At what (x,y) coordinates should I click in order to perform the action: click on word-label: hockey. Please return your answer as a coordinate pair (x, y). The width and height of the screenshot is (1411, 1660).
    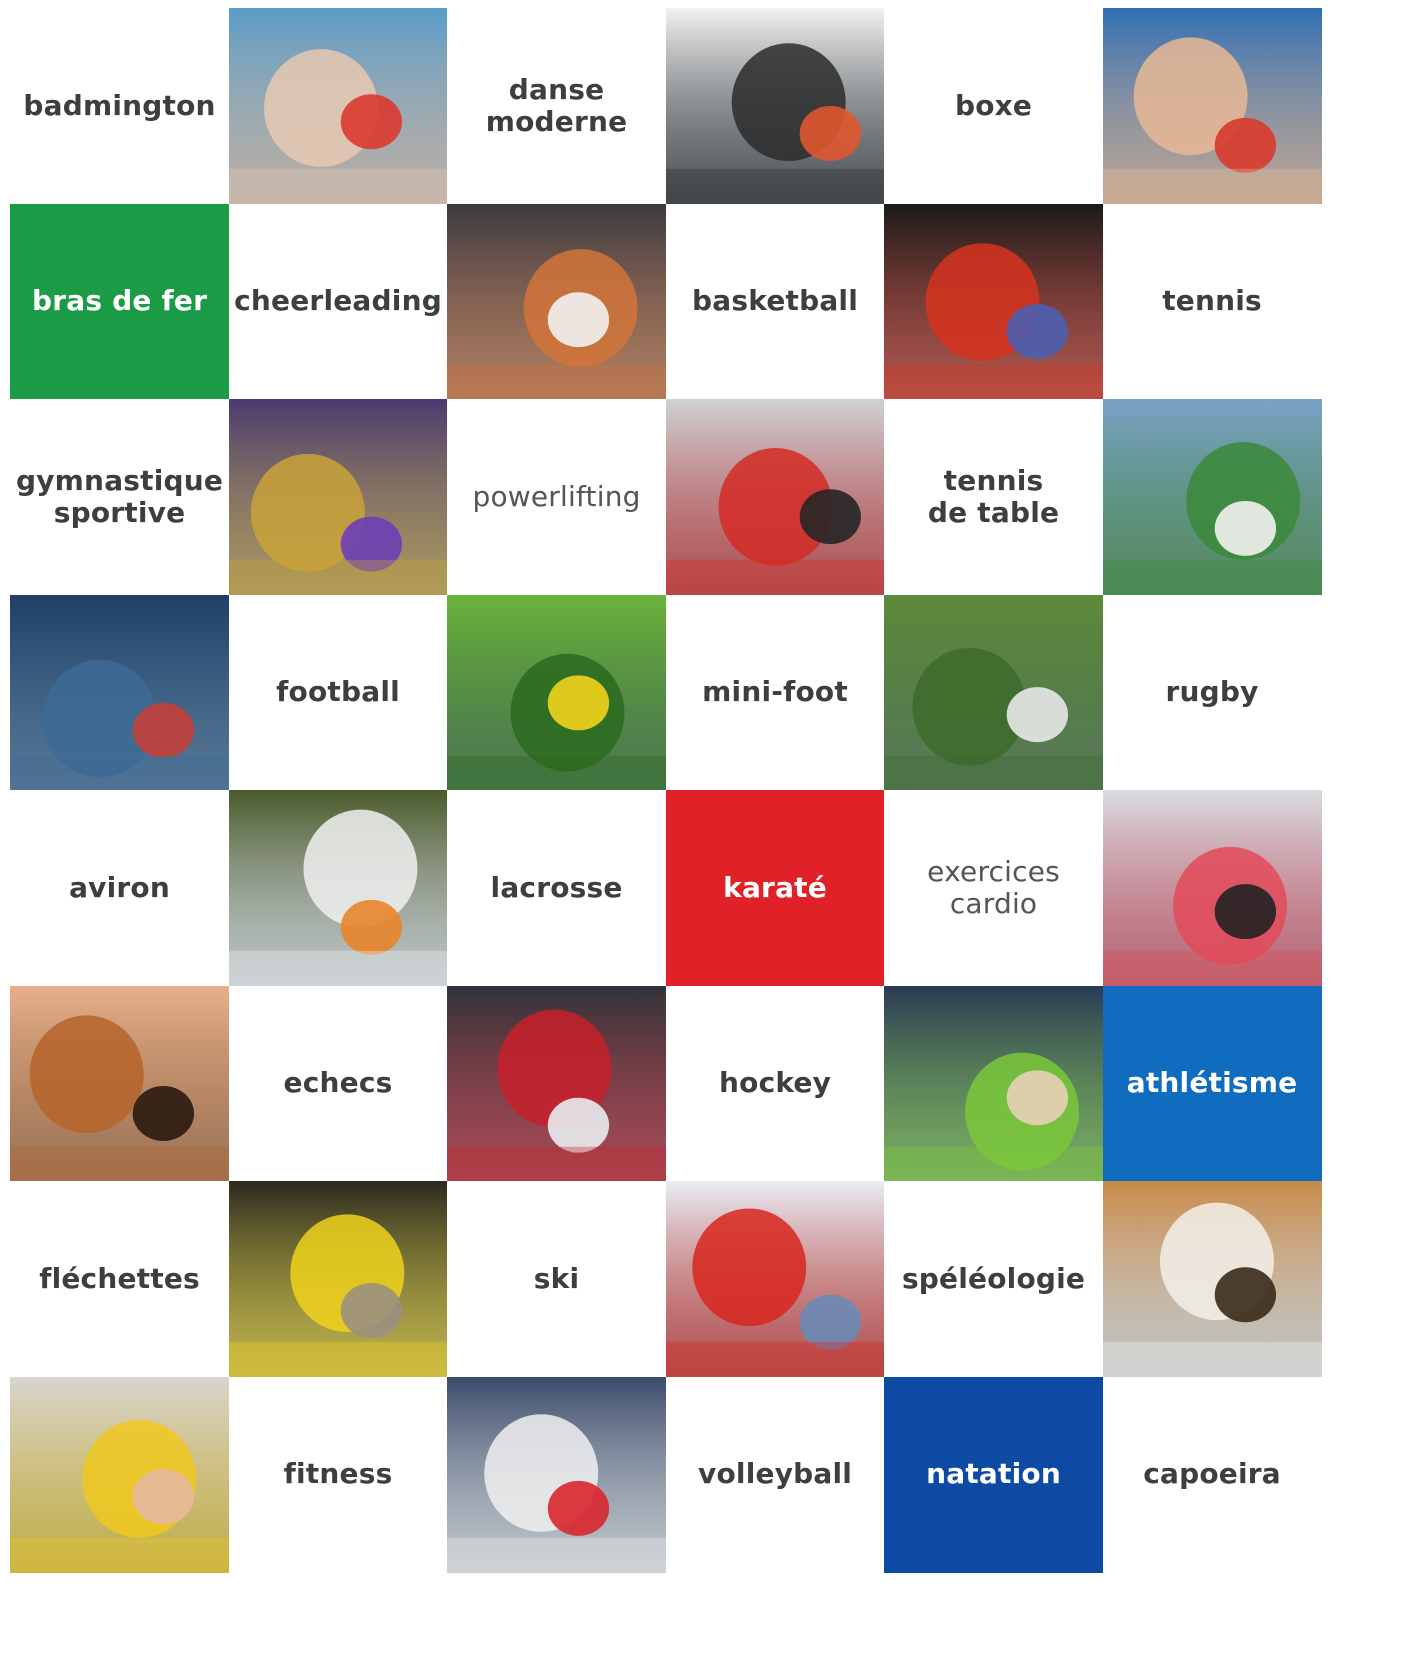
    Looking at the image, I should click on (775, 1083).